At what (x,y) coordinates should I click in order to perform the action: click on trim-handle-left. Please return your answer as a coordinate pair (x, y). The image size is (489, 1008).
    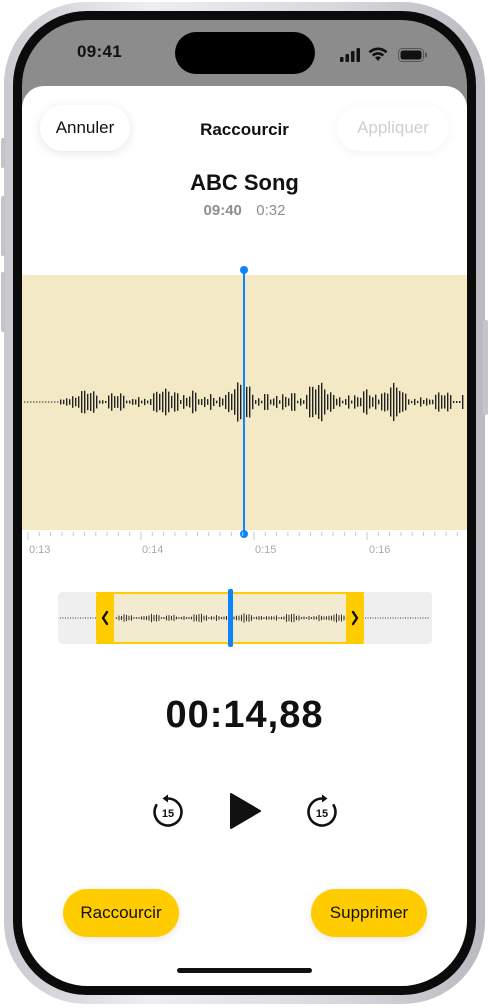
    Looking at the image, I should click on (105, 618).